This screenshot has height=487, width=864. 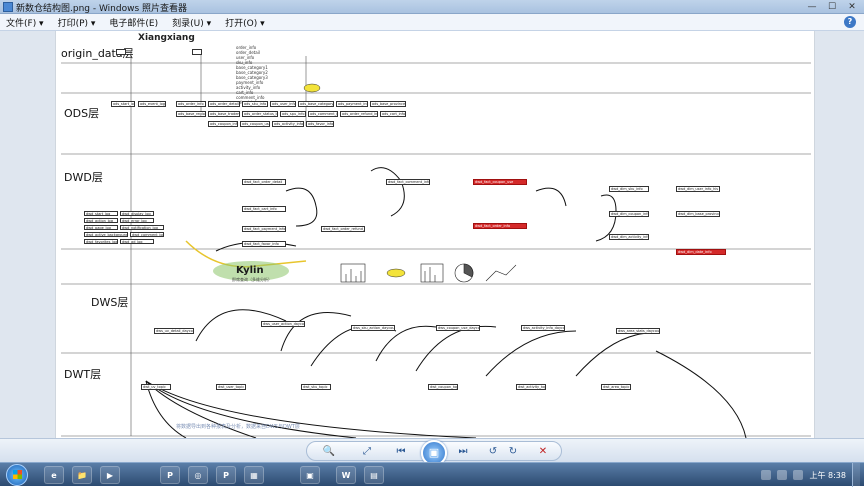 I want to click on dwd-fact-box: dwd_fact_cart_info, so click(x=264, y=209).